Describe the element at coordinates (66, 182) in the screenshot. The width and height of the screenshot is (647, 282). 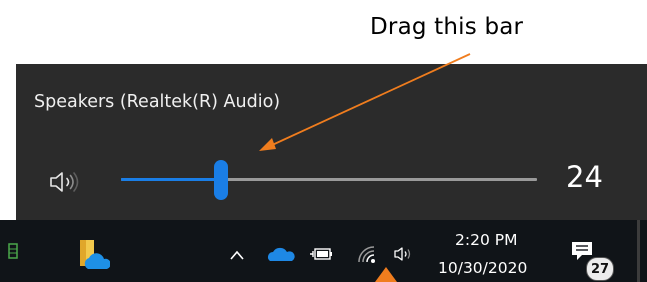
I see `speaker-volume-icon` at that location.